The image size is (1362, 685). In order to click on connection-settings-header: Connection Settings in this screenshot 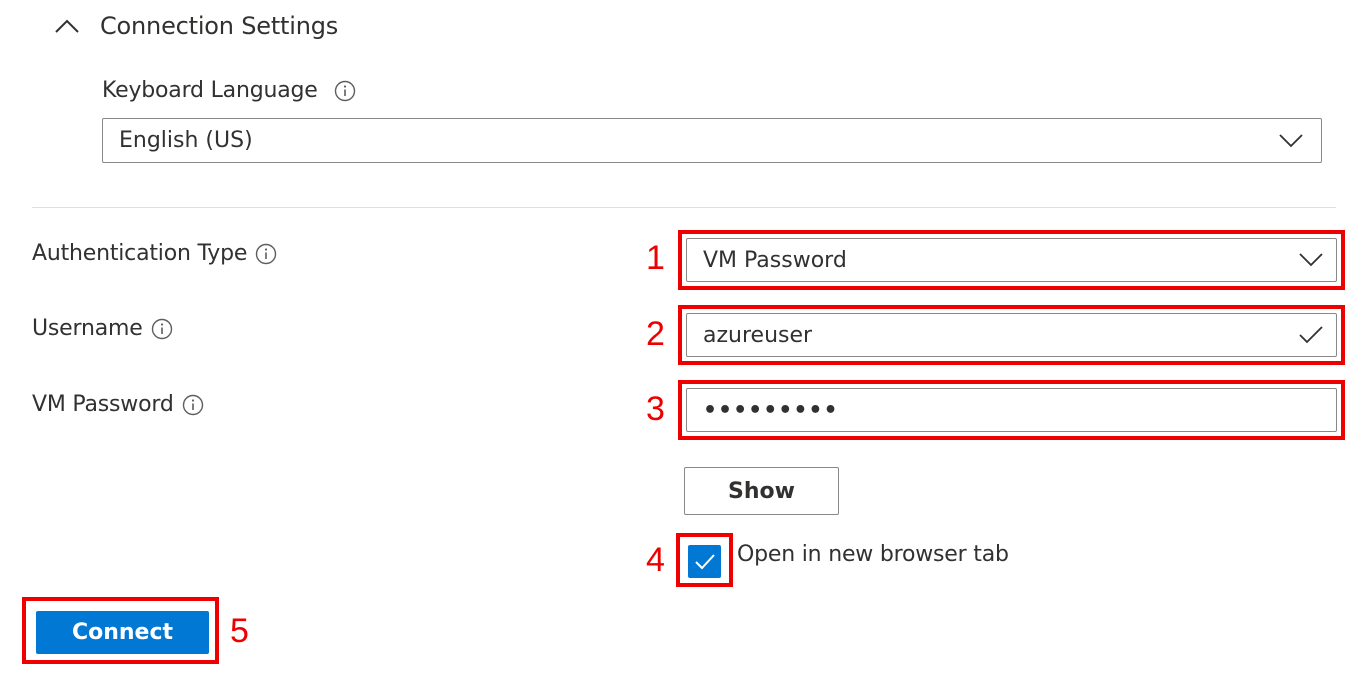, I will do `click(195, 26)`.